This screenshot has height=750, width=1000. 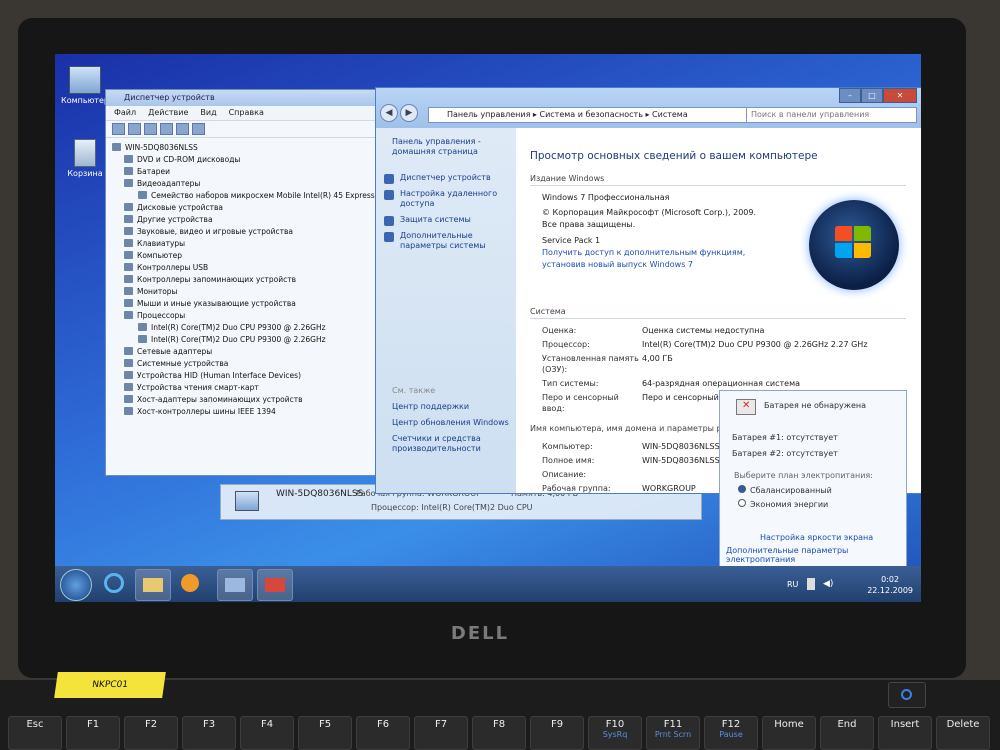 What do you see at coordinates (783, 504) in the screenshot?
I see `plan-power-saver-radio: Экономия энергии` at bounding box center [783, 504].